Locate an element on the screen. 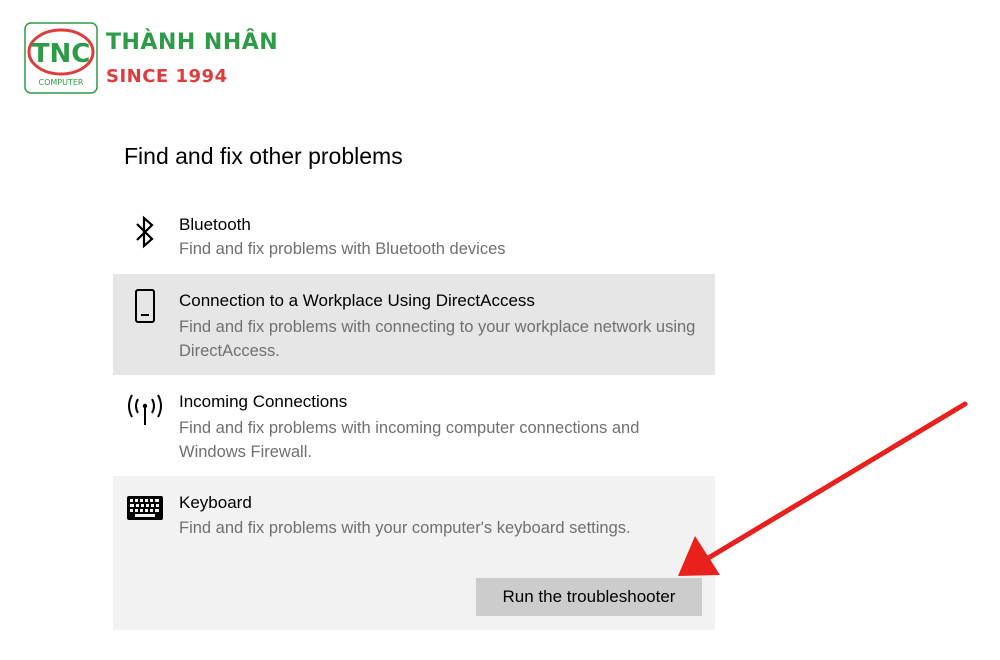 Image resolution: width=1000 pixels, height=660 pixels. item-title: Keyboard is located at coordinates (215, 502).